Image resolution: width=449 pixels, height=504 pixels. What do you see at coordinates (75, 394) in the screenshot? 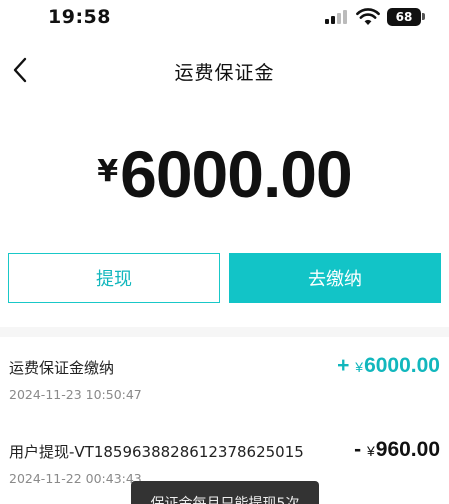
I see `transaction-time: 2024-11-23 10:50:47` at bounding box center [75, 394].